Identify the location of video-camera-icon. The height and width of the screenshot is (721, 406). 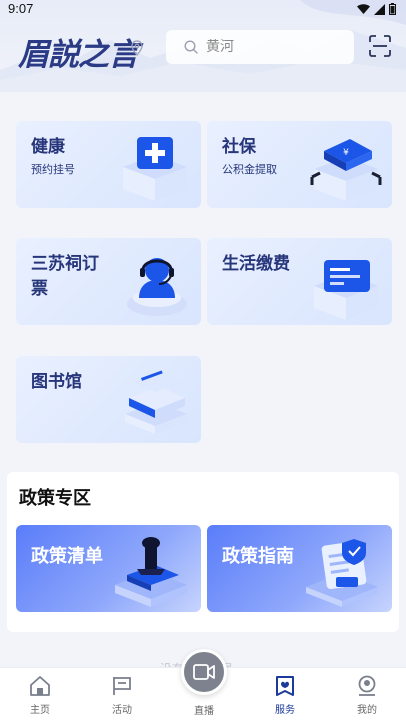
(204, 672).